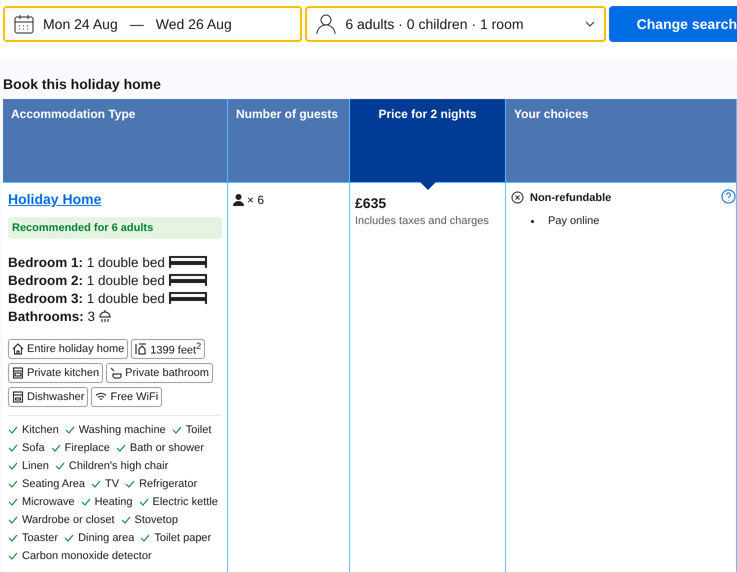 The height and width of the screenshot is (572, 737). What do you see at coordinates (289, 140) in the screenshot?
I see `column-header: Number of guests` at bounding box center [289, 140].